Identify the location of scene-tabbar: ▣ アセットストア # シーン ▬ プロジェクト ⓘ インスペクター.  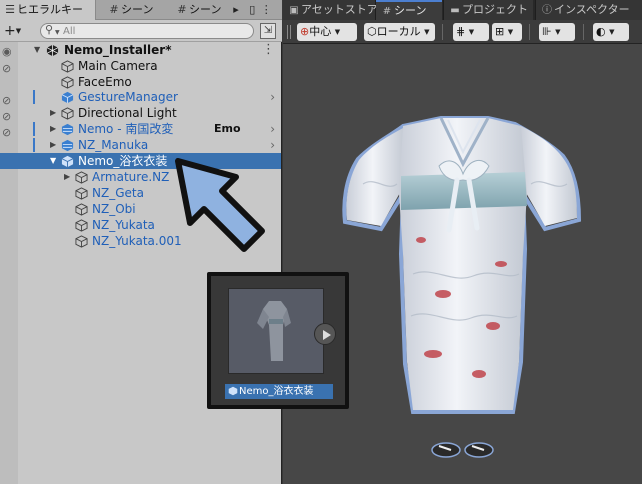
(462, 10).